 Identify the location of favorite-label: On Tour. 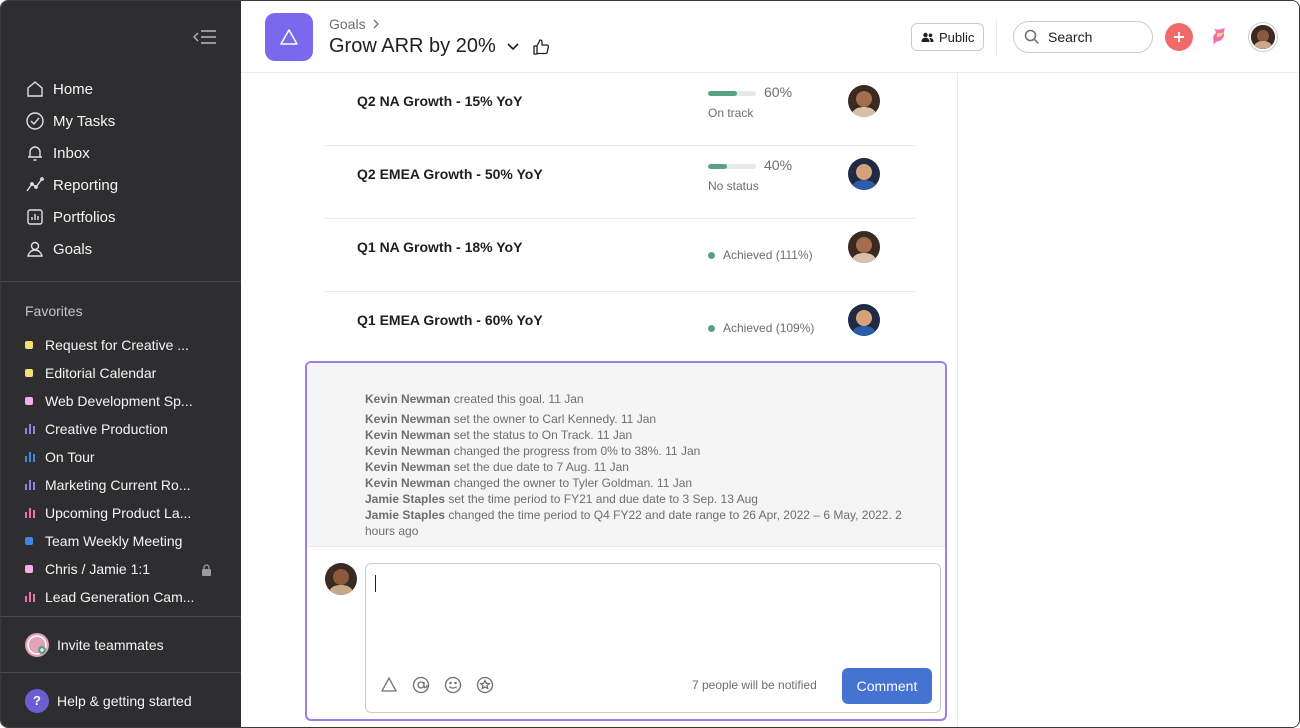
(70, 457).